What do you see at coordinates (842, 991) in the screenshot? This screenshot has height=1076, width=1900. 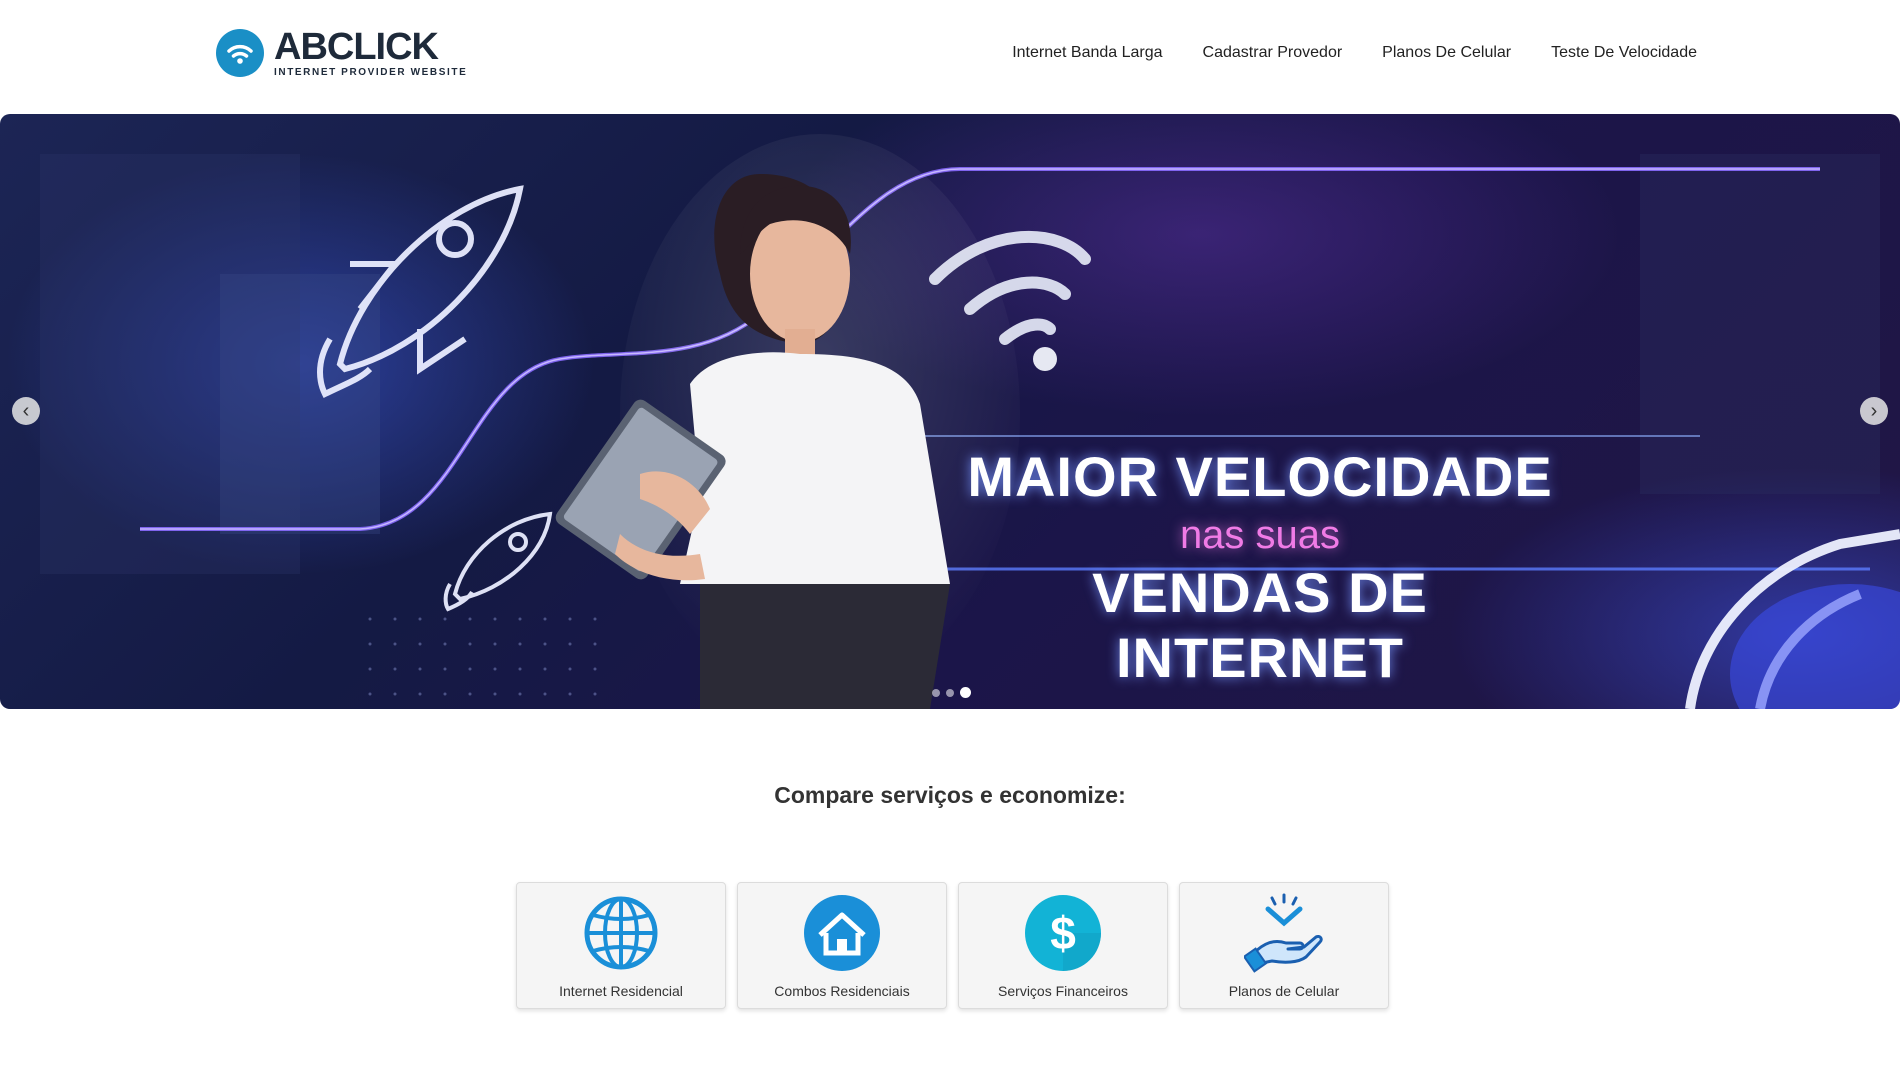 I see `service-card-label: Combos Residenciais` at bounding box center [842, 991].